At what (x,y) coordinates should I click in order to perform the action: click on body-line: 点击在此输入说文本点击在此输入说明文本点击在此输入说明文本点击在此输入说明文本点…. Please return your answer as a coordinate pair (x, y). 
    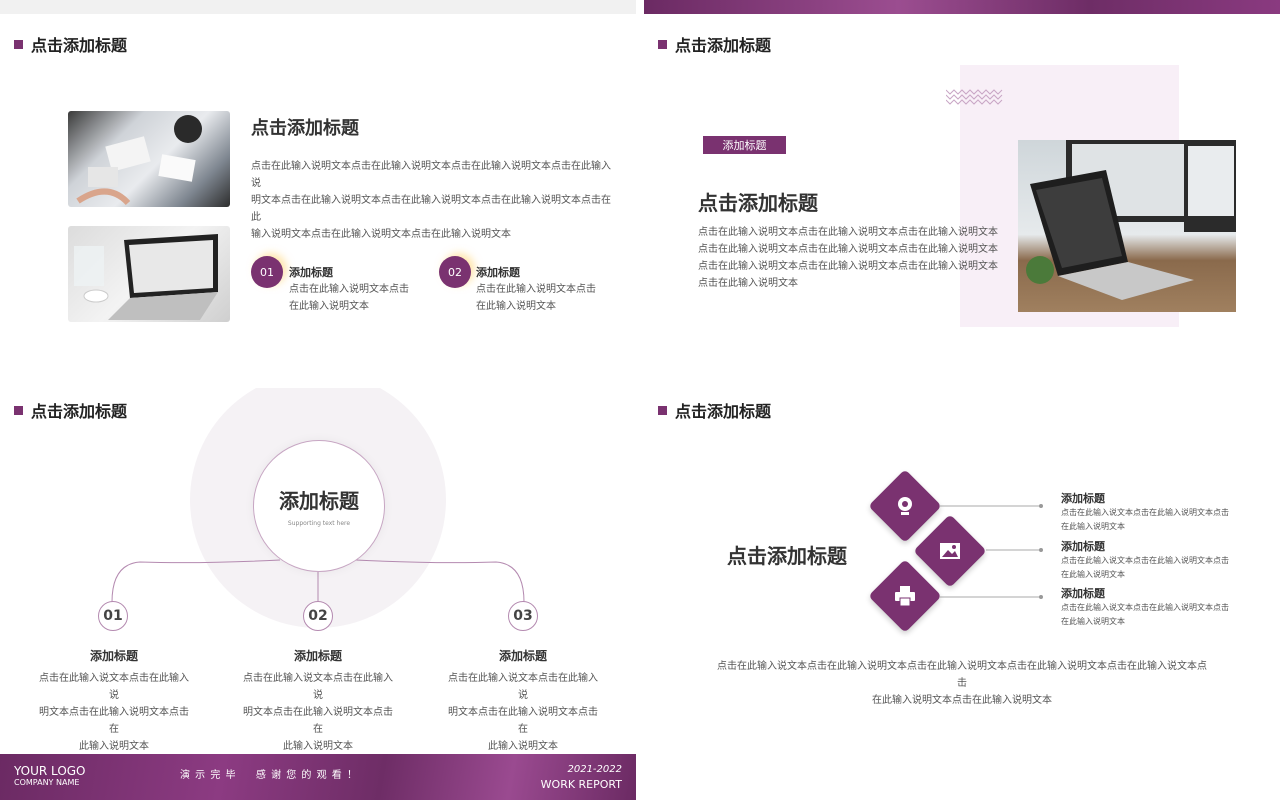
    Looking at the image, I should click on (962, 675).